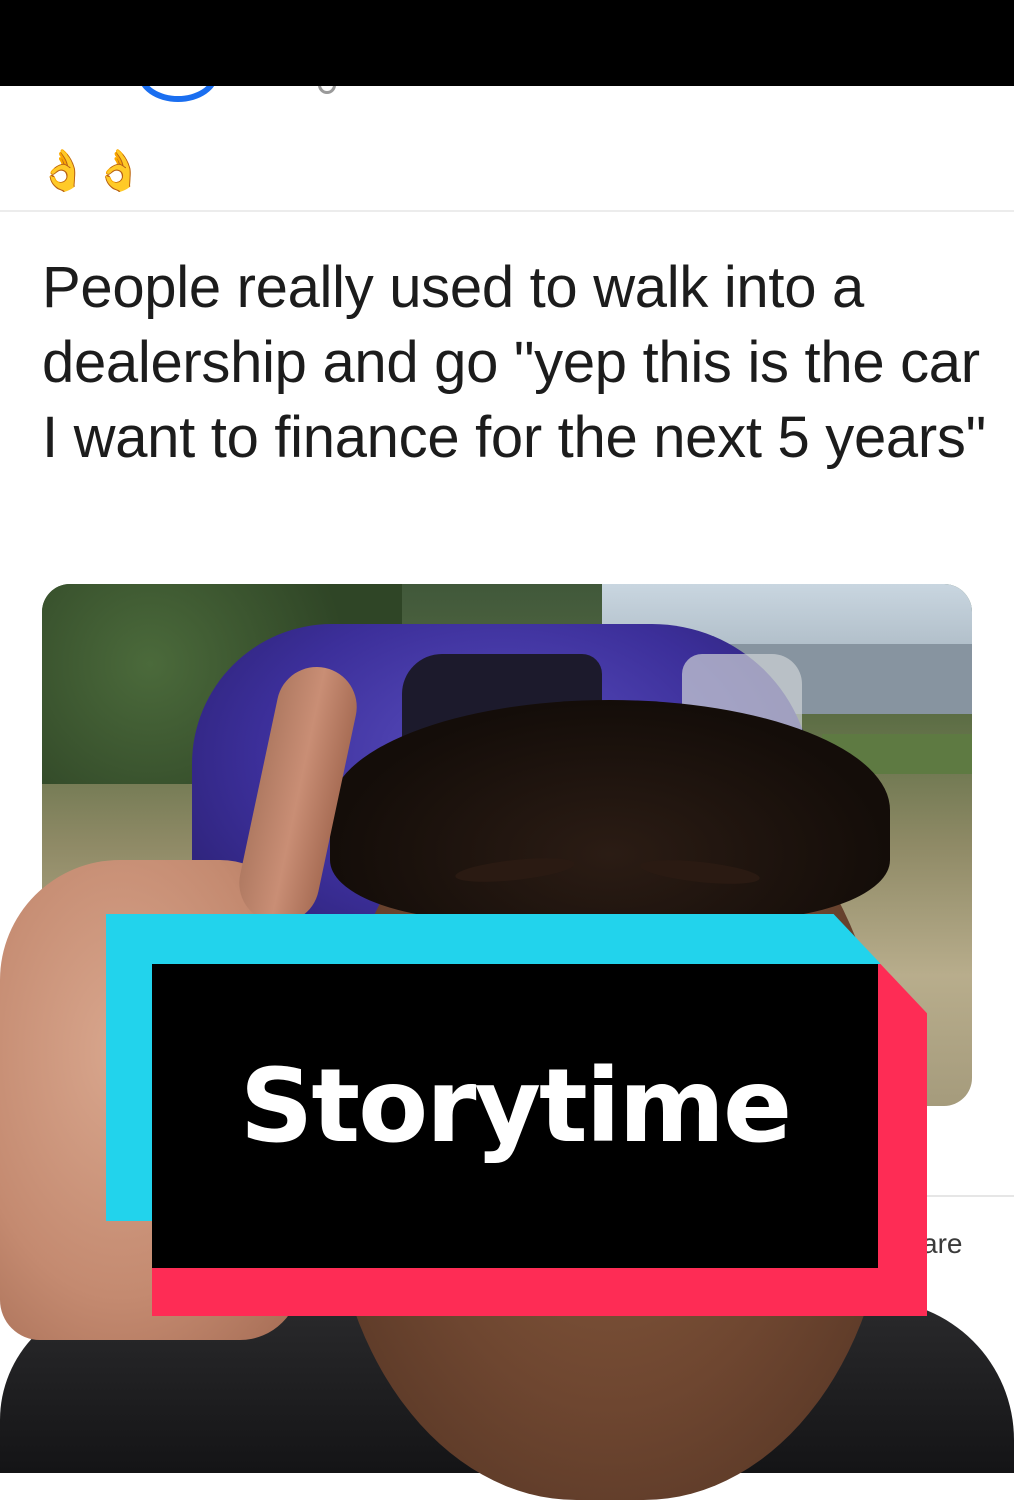  I want to click on storytime-label: Storytime, so click(515, 1106).